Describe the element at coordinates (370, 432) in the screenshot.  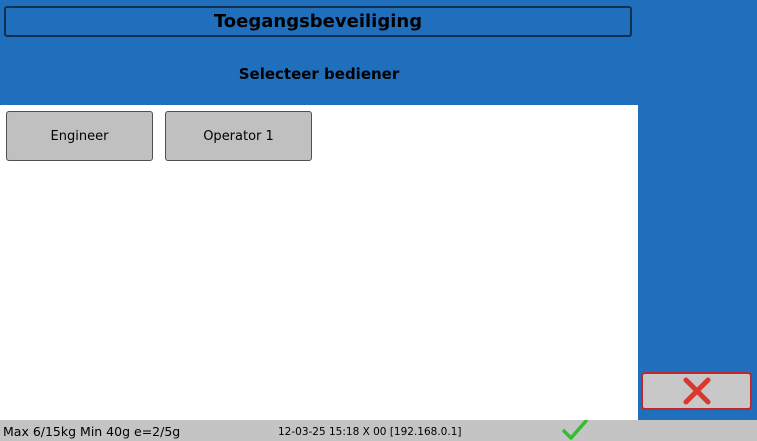
I see `datetime-address: 12-03-25 15:18 X 00 [192.168.0.1]` at that location.